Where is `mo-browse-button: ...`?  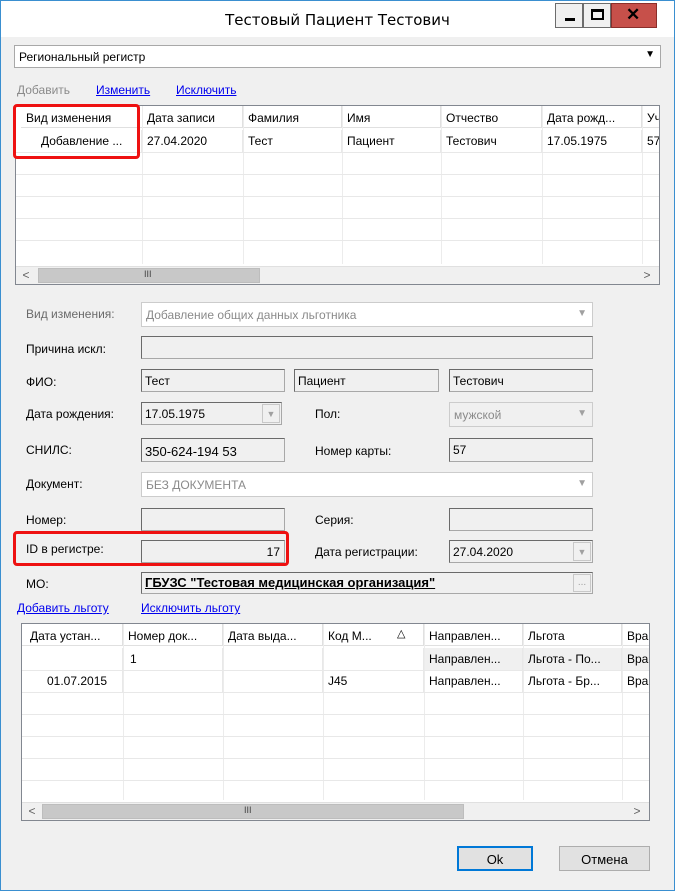 mo-browse-button: ... is located at coordinates (582, 583).